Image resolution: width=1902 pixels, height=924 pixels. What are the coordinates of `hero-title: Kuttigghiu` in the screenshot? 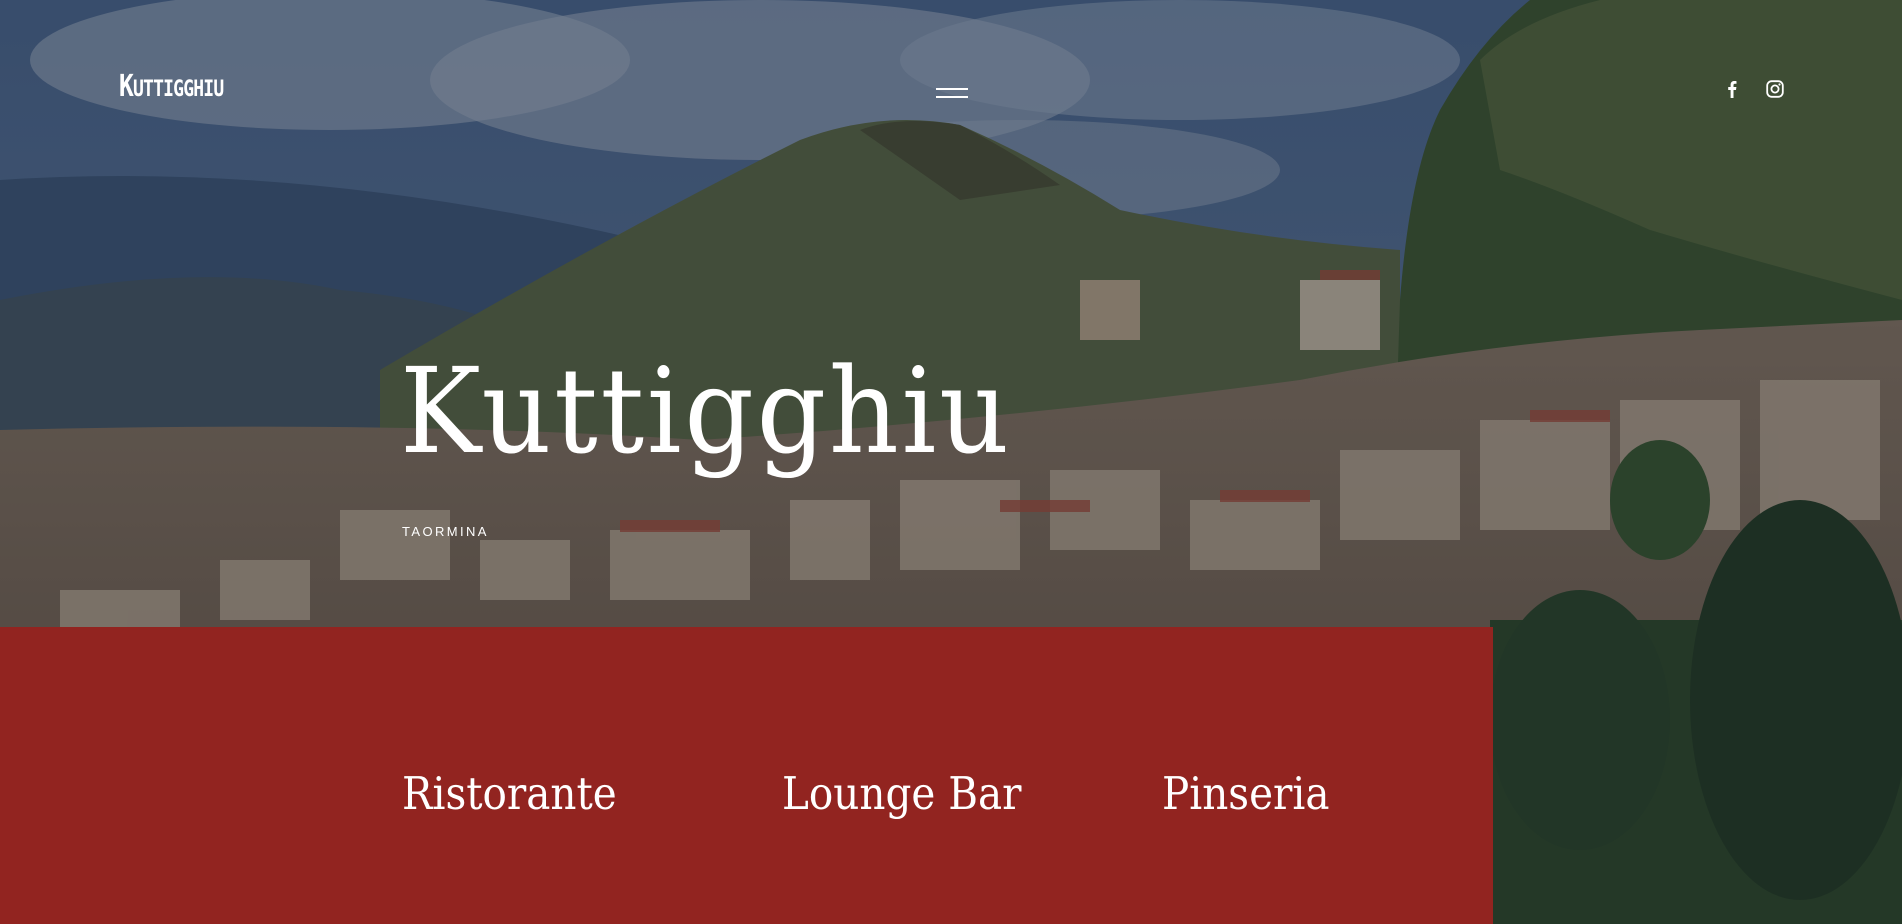 It's located at (706, 411).